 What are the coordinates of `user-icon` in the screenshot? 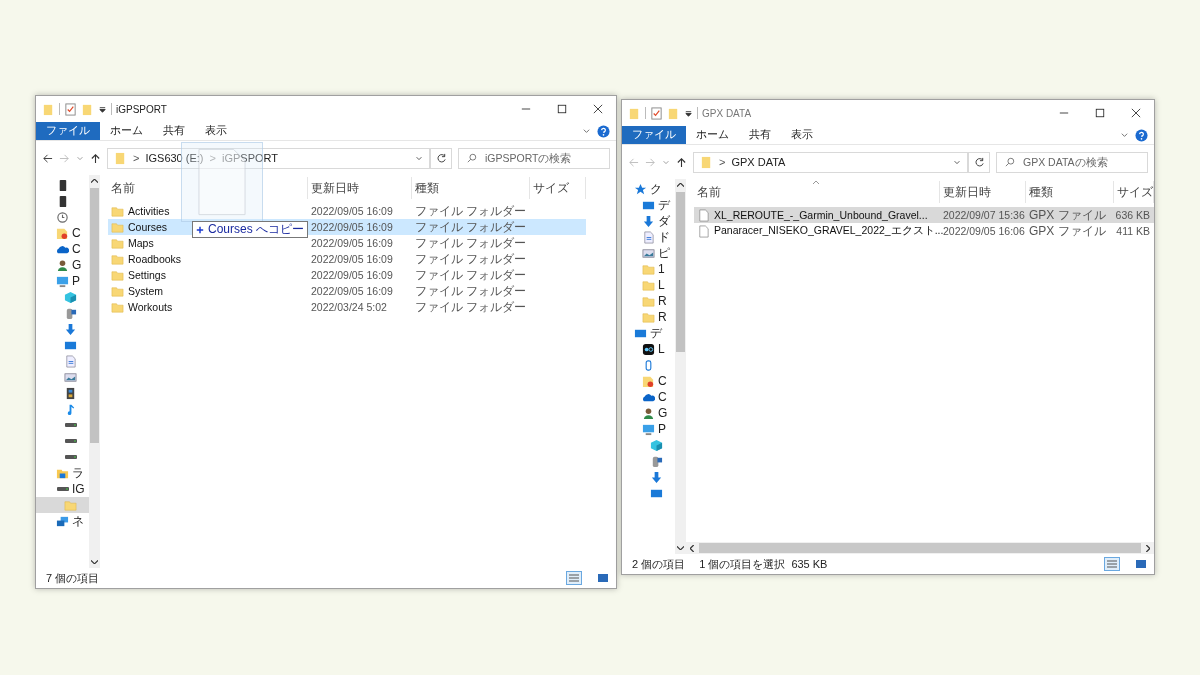 It's located at (648, 413).